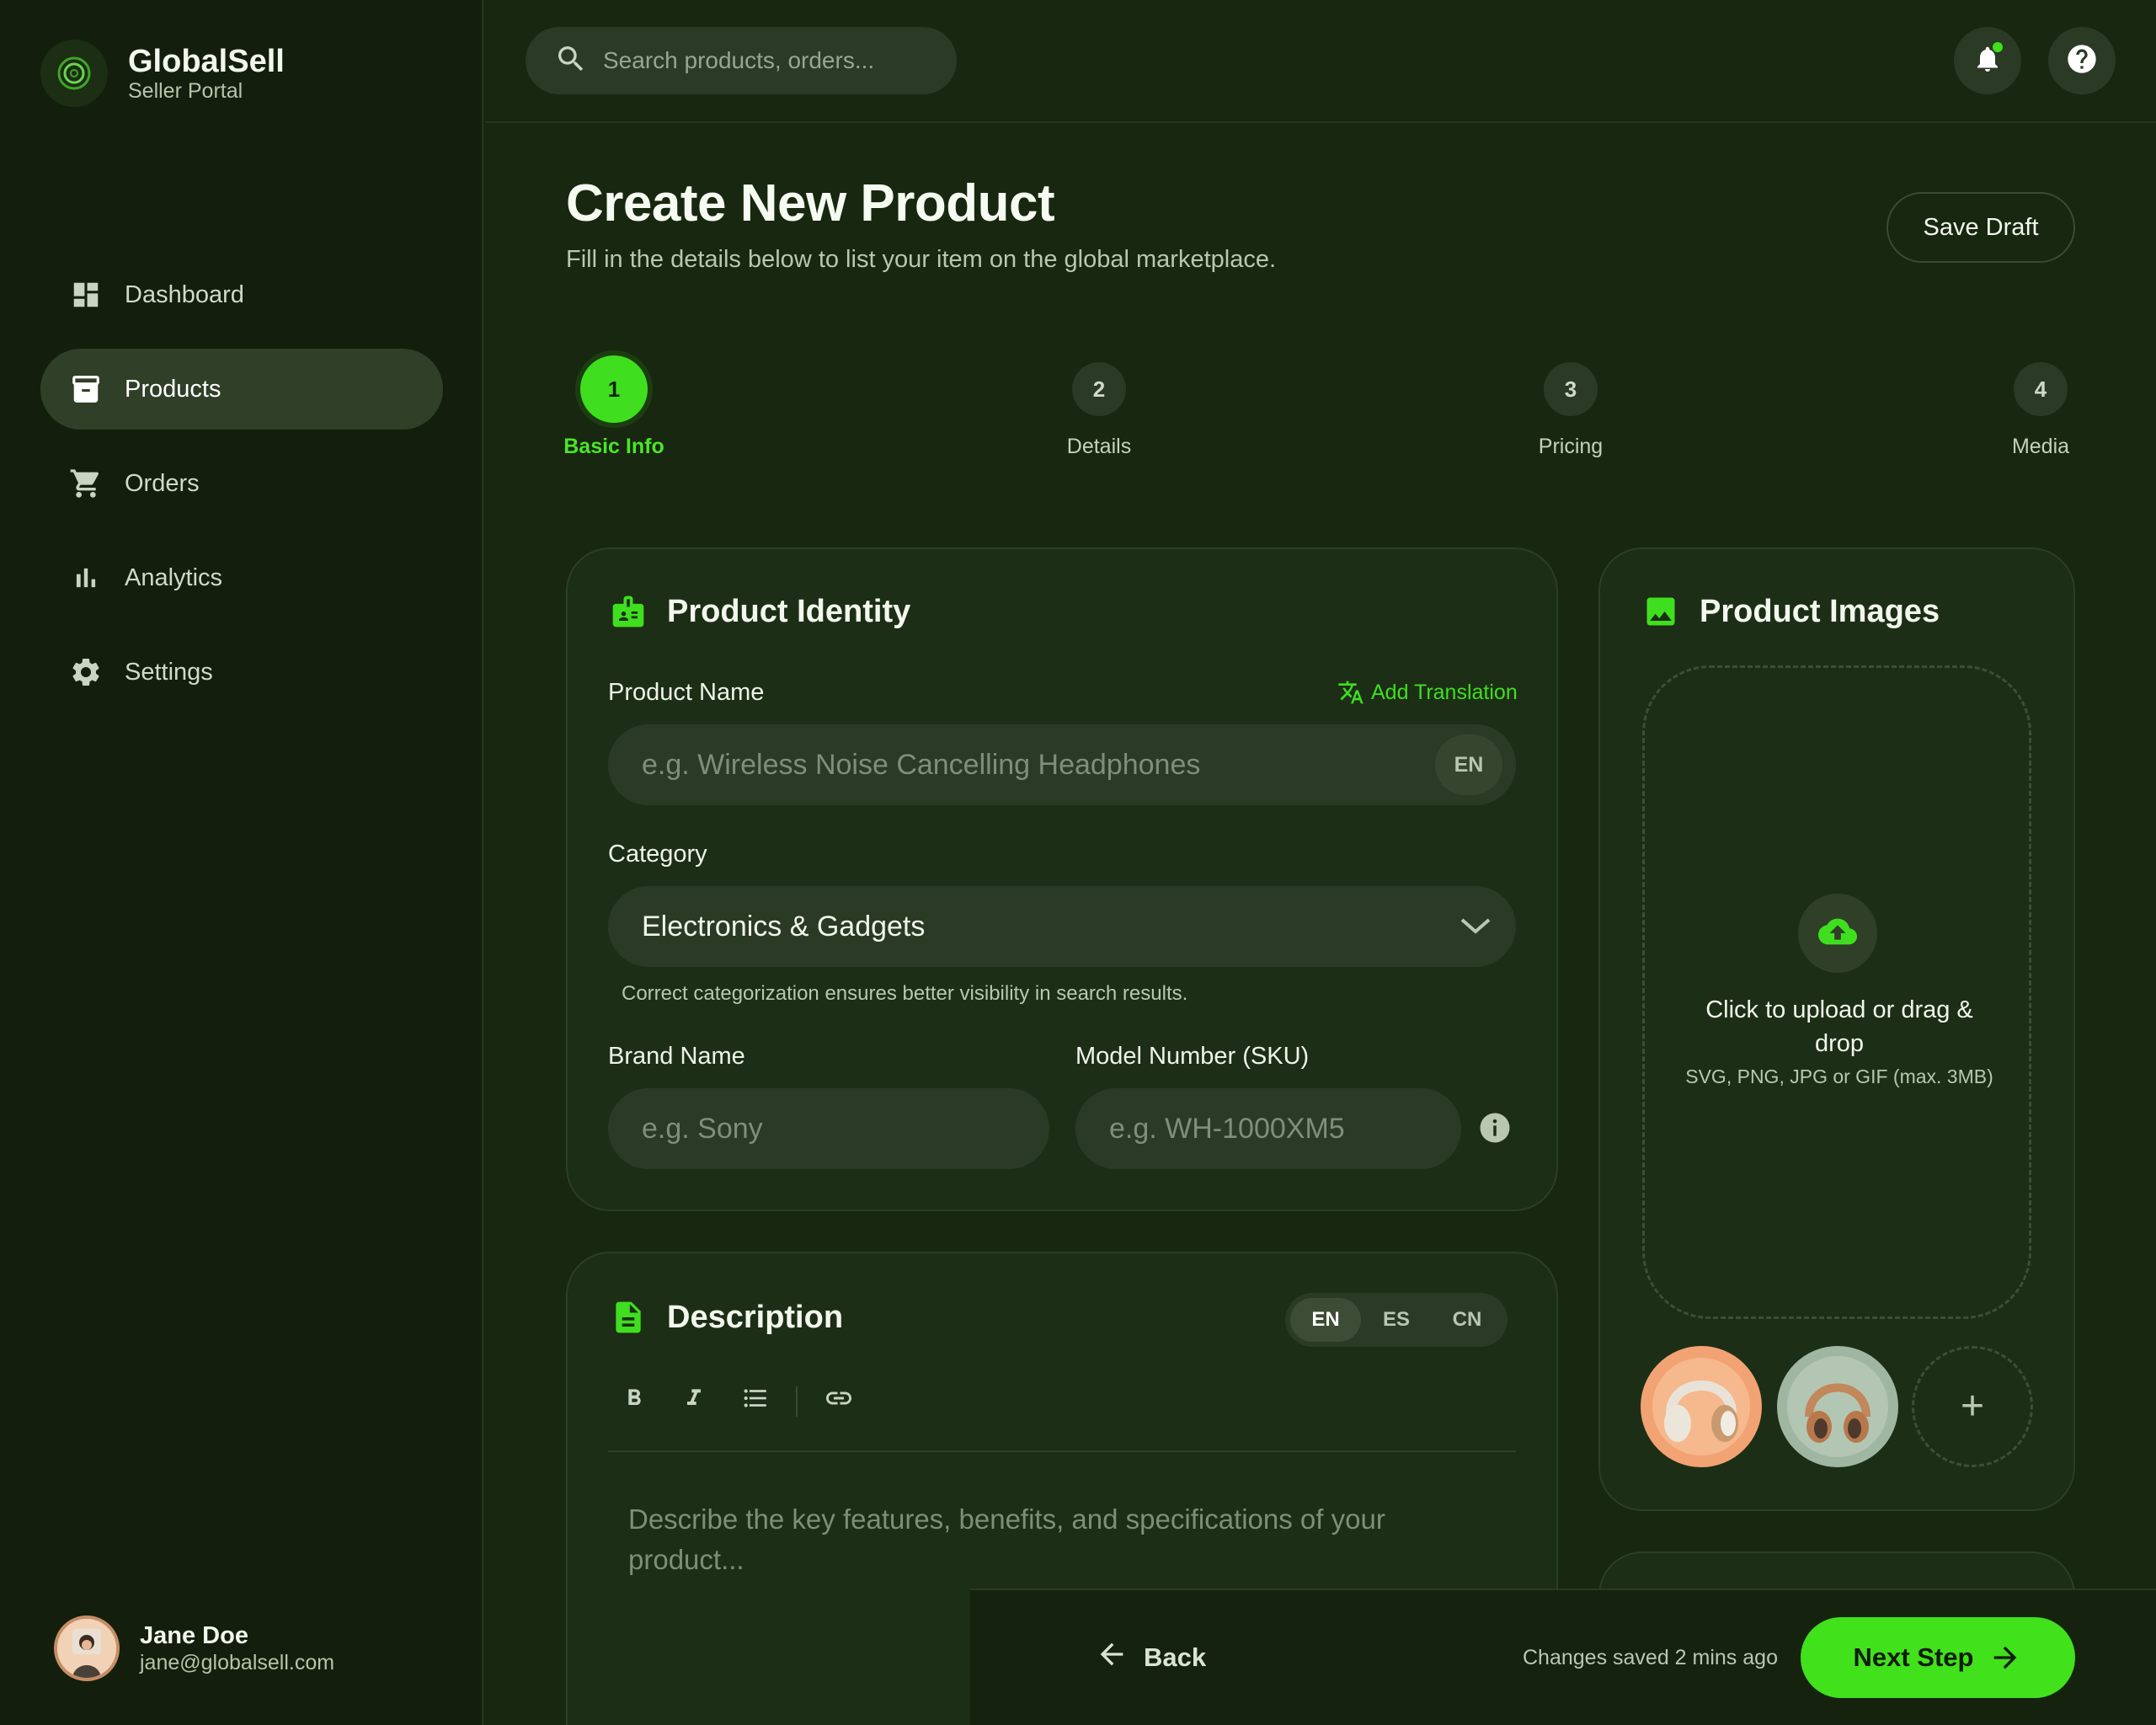 This screenshot has width=2156, height=1725. What do you see at coordinates (1444, 692) in the screenshot?
I see `add-translation-label: Add Translation` at bounding box center [1444, 692].